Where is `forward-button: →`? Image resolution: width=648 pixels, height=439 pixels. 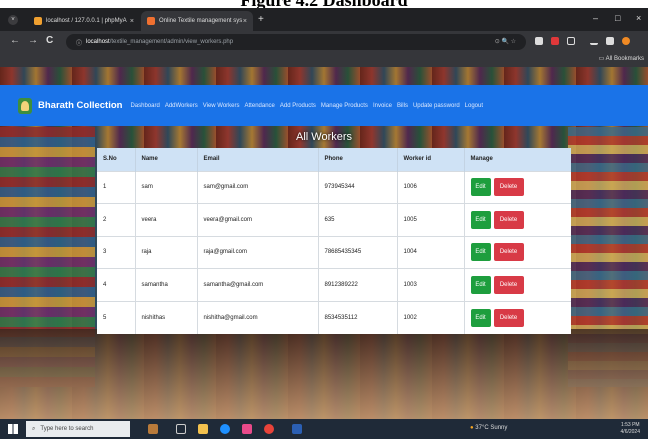
forward-button: → is located at coordinates (33, 40).